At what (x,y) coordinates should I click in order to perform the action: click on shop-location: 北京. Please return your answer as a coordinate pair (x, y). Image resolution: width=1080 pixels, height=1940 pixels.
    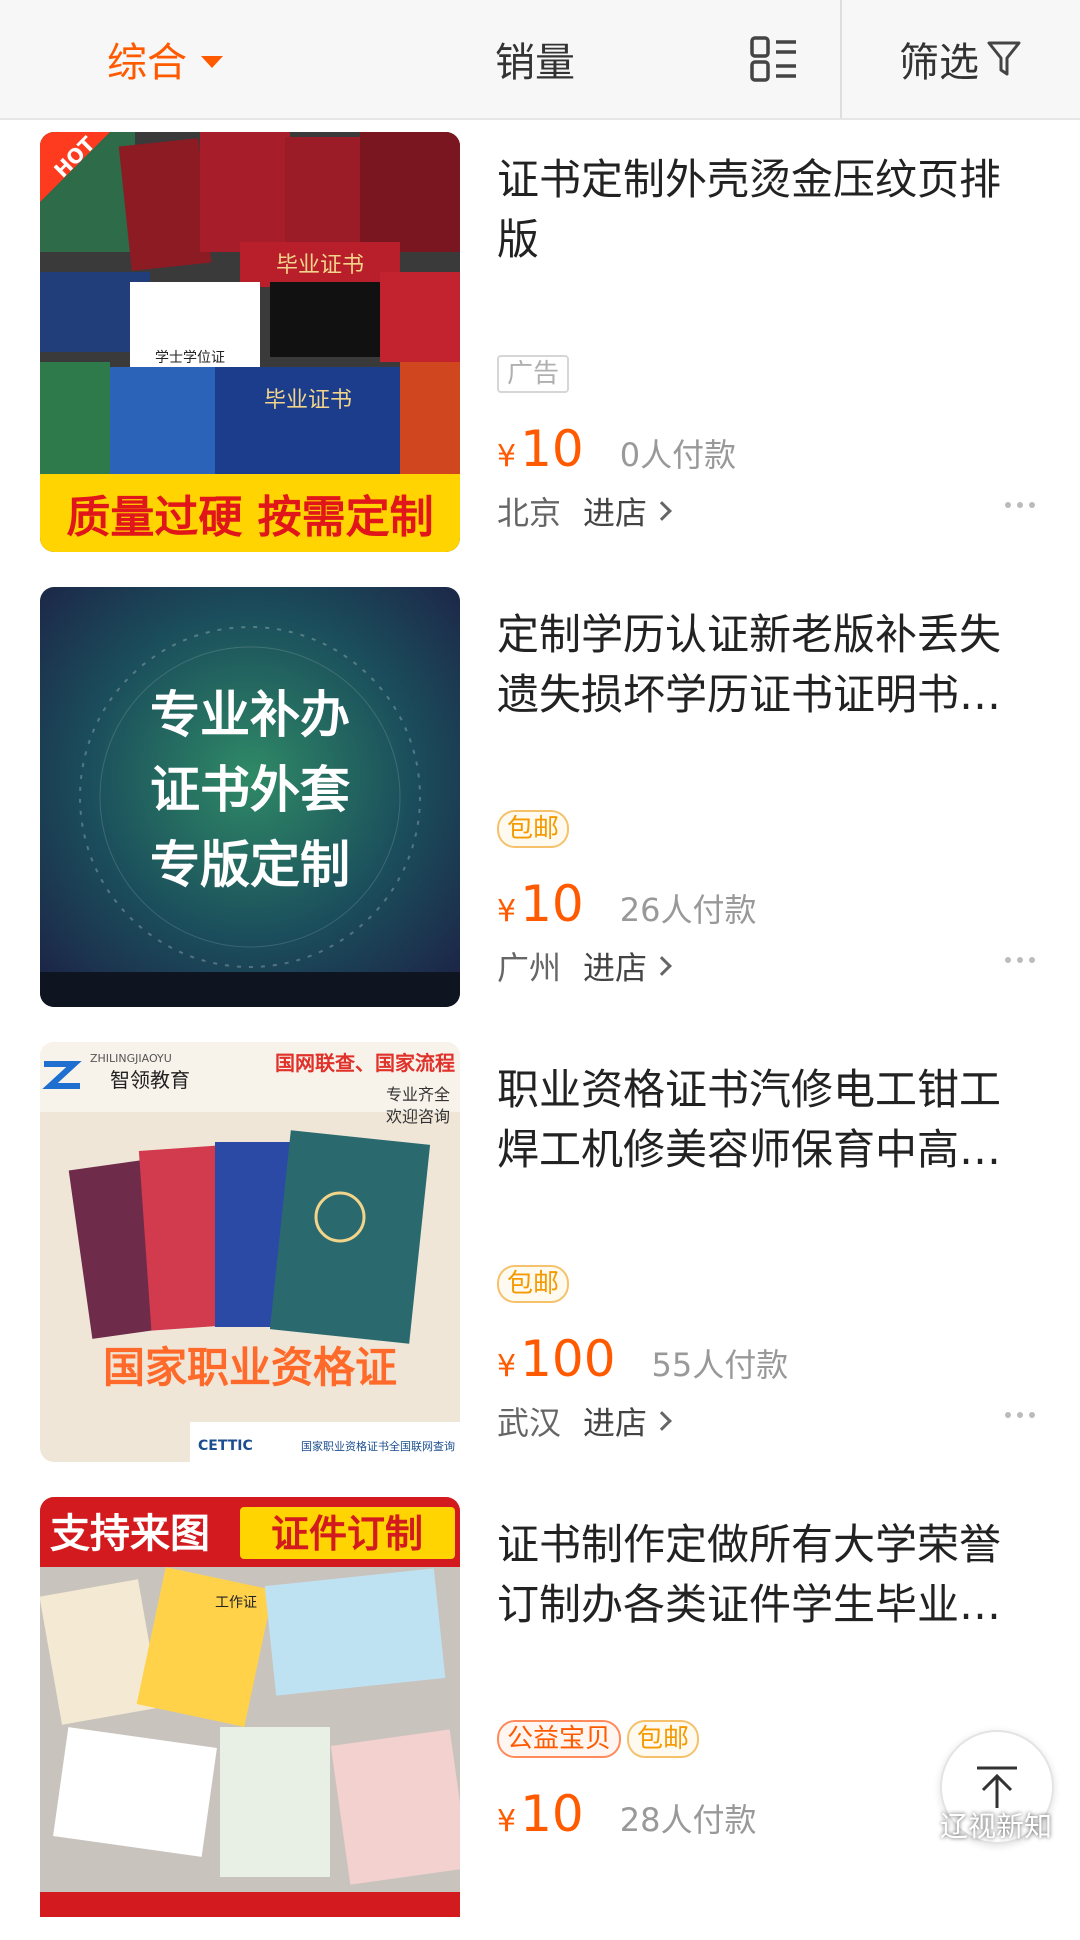
    Looking at the image, I should click on (529, 513).